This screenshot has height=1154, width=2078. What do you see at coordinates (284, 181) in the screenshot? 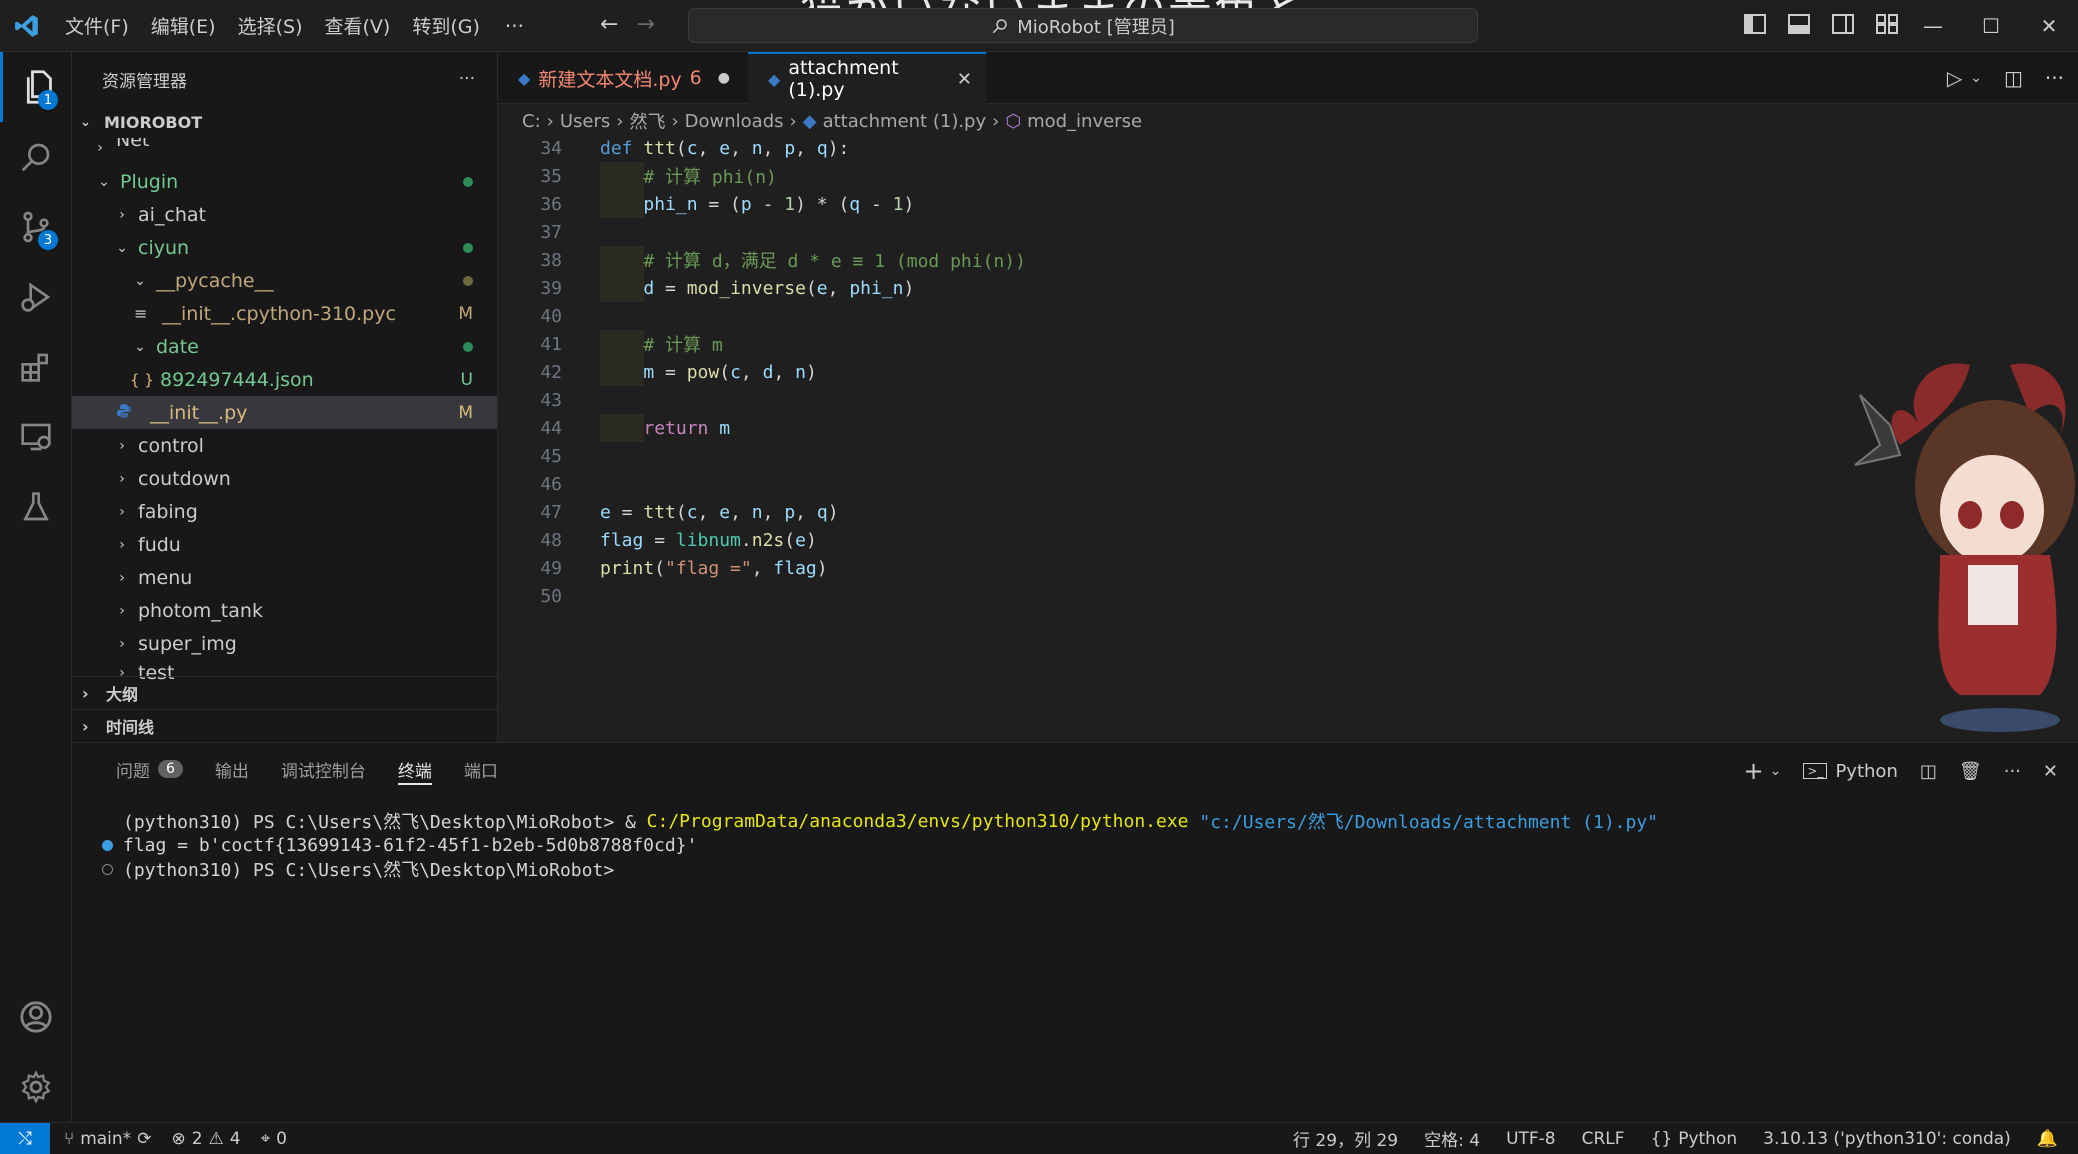
I see `tree-item-plugin: ⌄ Plugin` at bounding box center [284, 181].